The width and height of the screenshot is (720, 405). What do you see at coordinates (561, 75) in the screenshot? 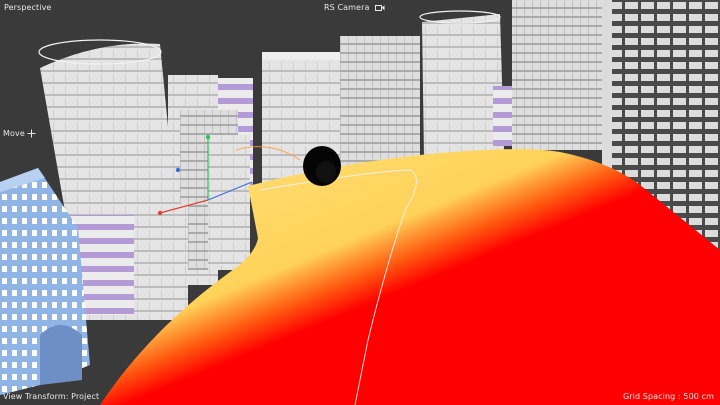
I see `building-right-mid` at bounding box center [561, 75].